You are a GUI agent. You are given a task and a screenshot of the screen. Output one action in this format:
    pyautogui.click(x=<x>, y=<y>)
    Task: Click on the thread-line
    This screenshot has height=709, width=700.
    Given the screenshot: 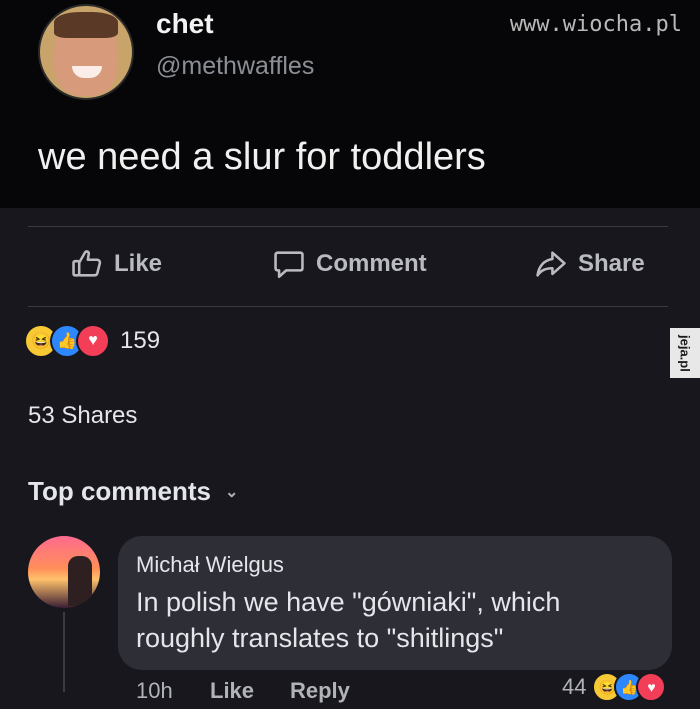 What is the action you would take?
    pyautogui.click(x=64, y=652)
    